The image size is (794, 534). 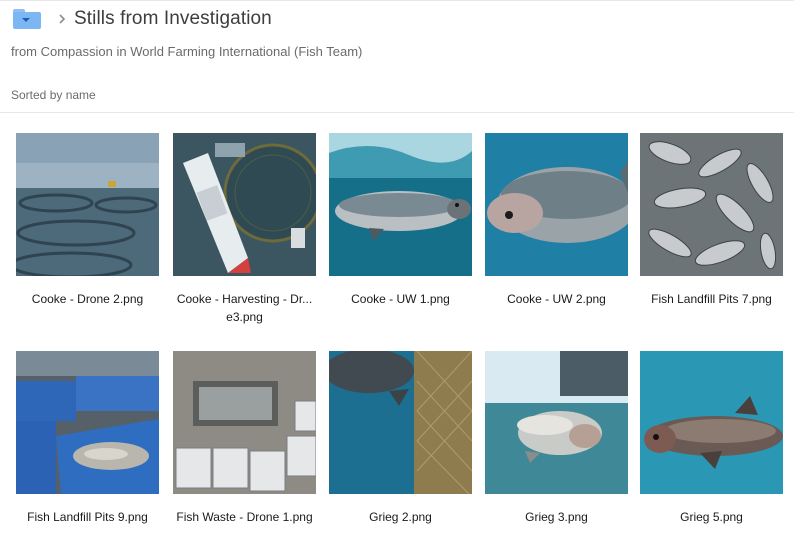 What do you see at coordinates (53, 95) in the screenshot?
I see `sort-label: Sorted by name` at bounding box center [53, 95].